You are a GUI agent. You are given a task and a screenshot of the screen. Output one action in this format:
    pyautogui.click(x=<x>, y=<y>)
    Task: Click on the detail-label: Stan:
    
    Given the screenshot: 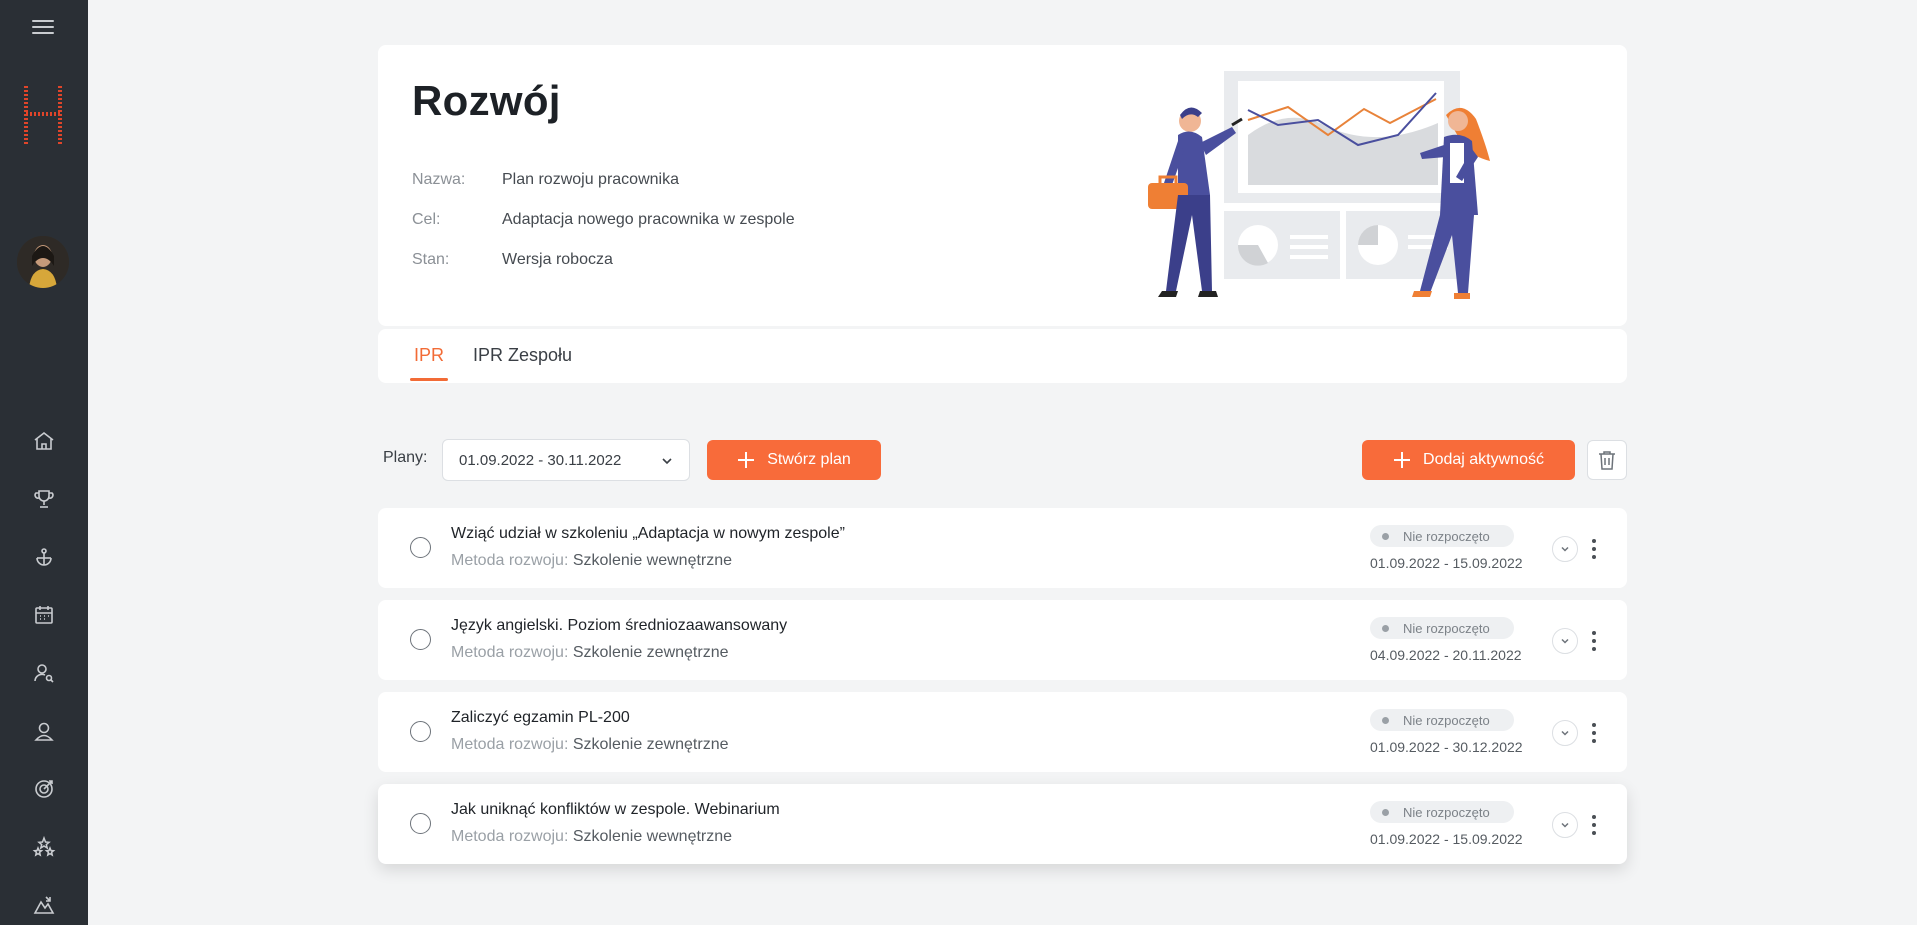 What is the action you would take?
    pyautogui.click(x=431, y=259)
    